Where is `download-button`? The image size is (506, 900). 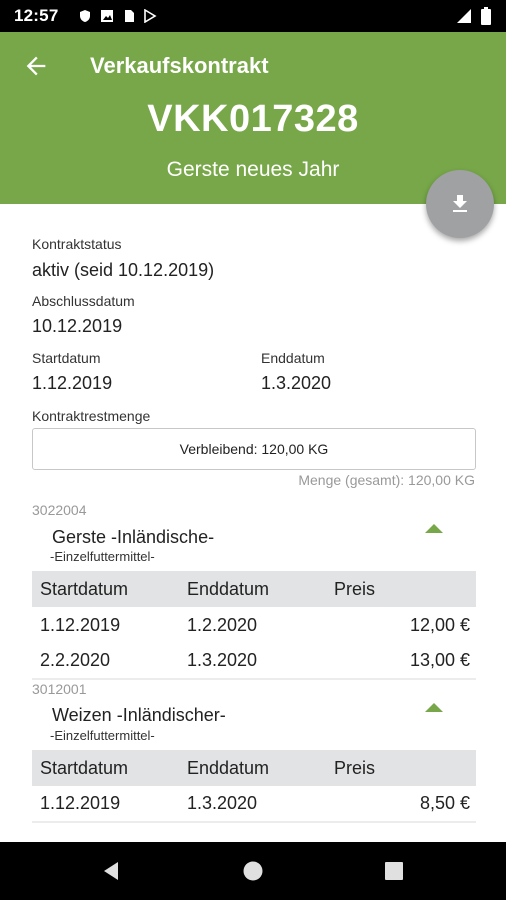
download-button is located at coordinates (460, 204).